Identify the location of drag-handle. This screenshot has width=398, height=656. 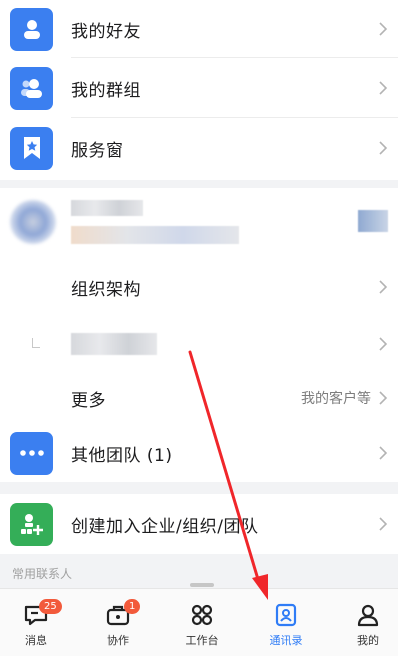
(202, 585).